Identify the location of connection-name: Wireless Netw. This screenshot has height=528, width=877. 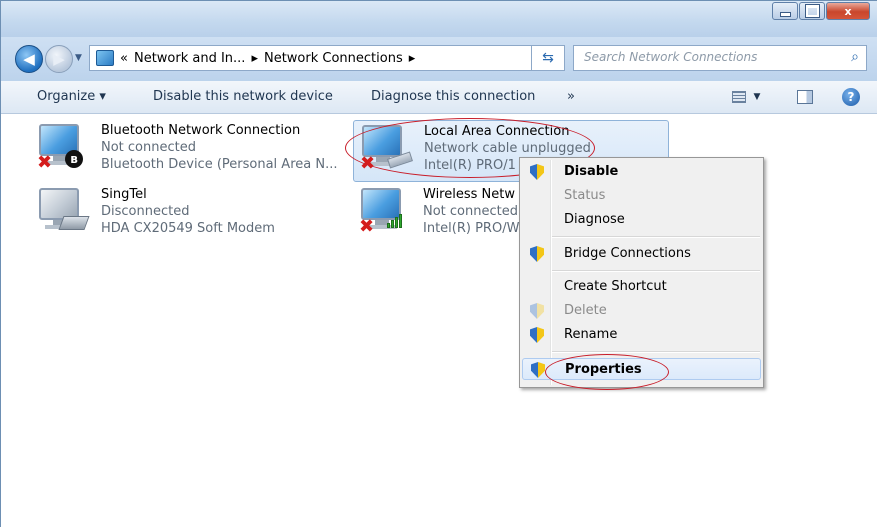
(469, 194).